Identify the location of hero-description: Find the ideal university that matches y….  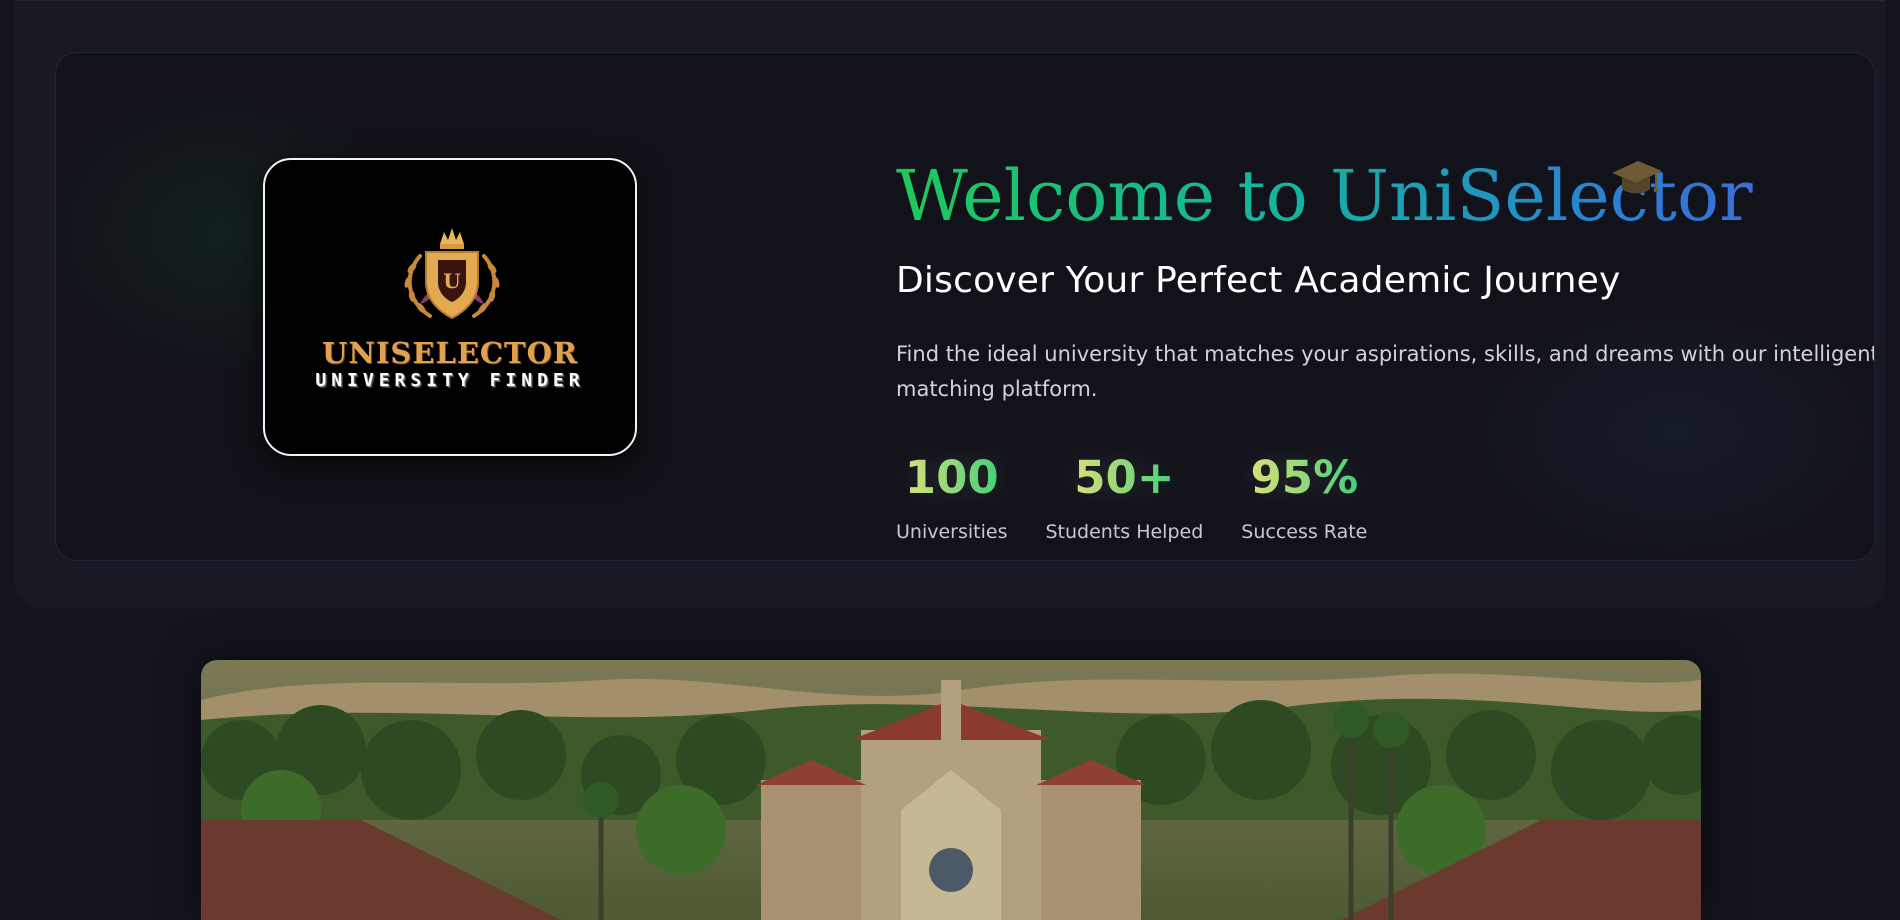
(1385, 371).